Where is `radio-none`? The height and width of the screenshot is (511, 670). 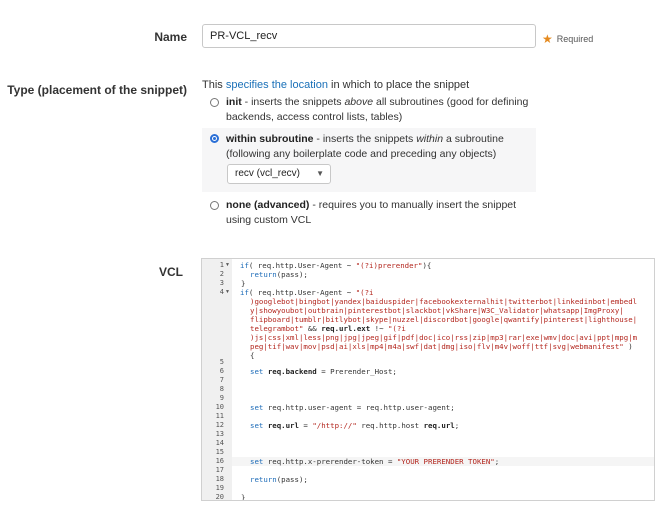
radio-none is located at coordinates (214, 205).